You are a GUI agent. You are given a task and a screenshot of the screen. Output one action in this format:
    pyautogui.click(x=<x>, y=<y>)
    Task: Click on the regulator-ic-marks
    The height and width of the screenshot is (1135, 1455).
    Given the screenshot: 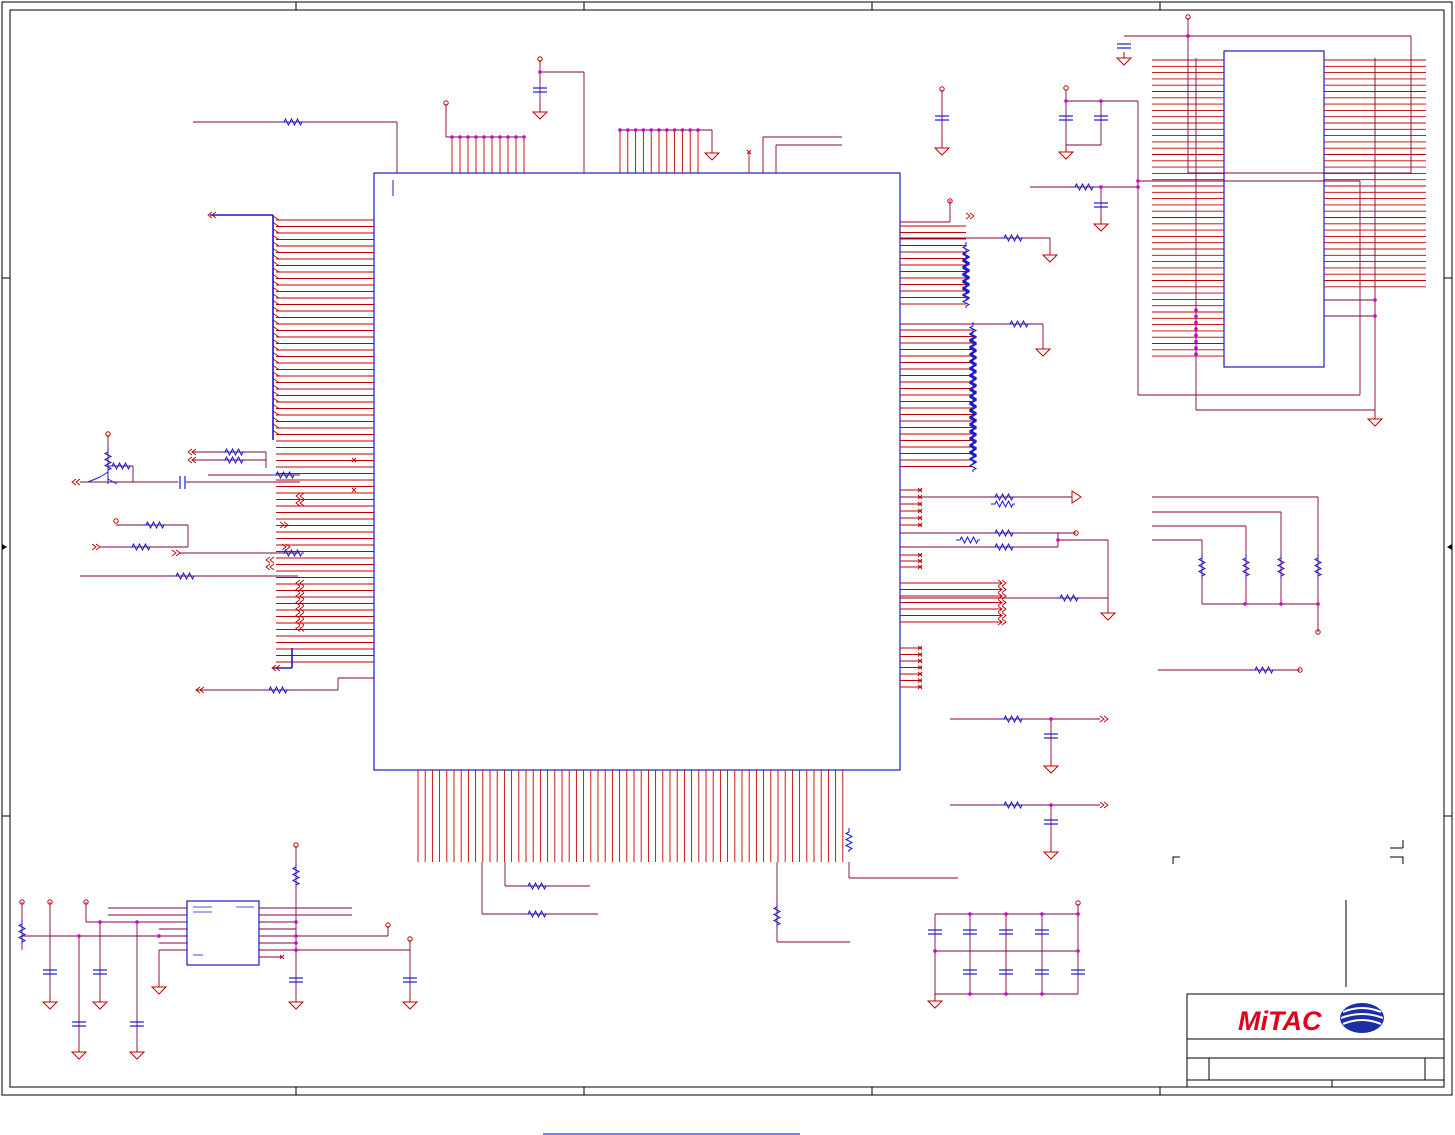 What is the action you would take?
    pyautogui.click(x=223, y=931)
    